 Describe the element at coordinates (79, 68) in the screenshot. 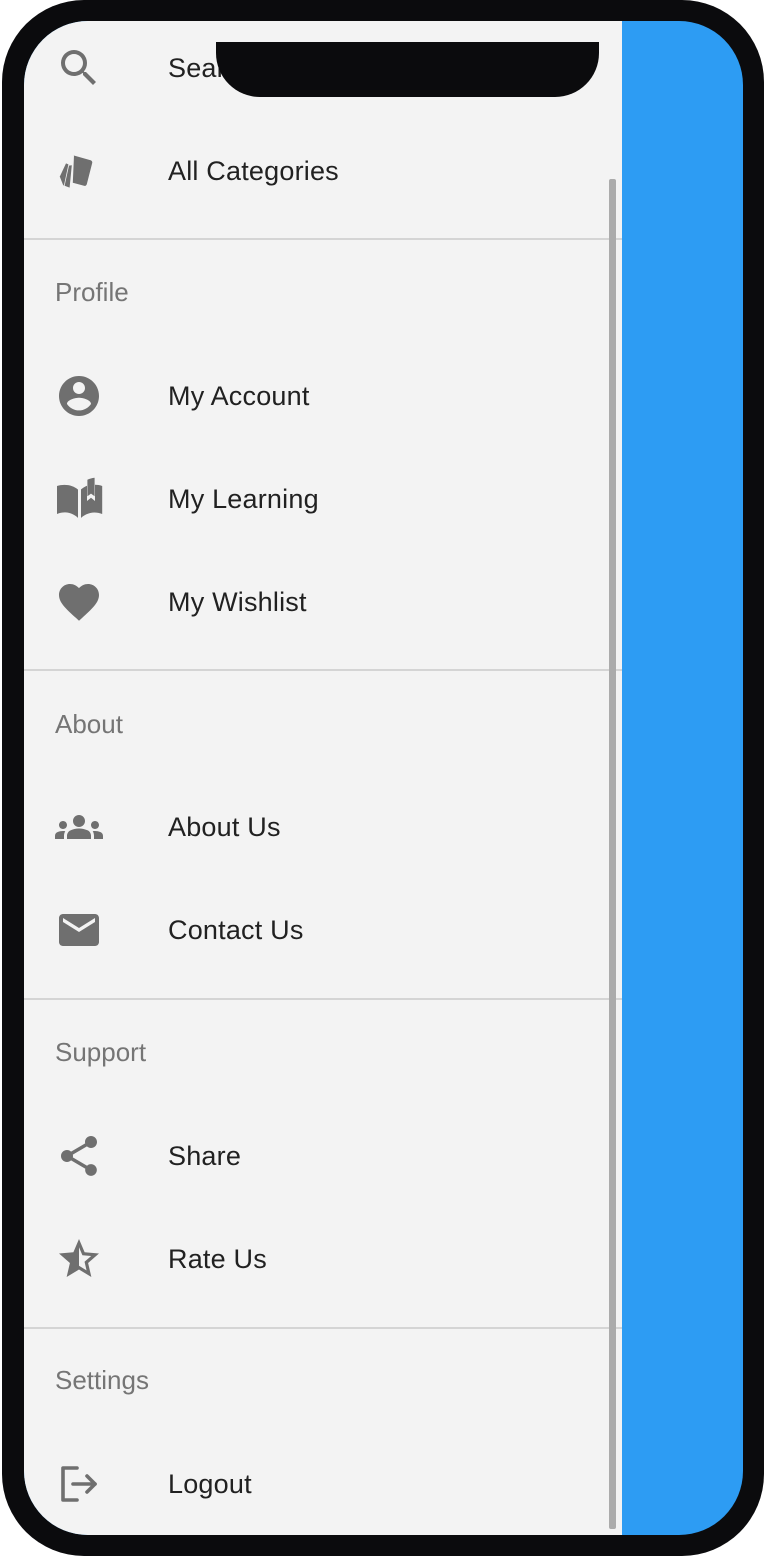

I see `search-icon` at that location.